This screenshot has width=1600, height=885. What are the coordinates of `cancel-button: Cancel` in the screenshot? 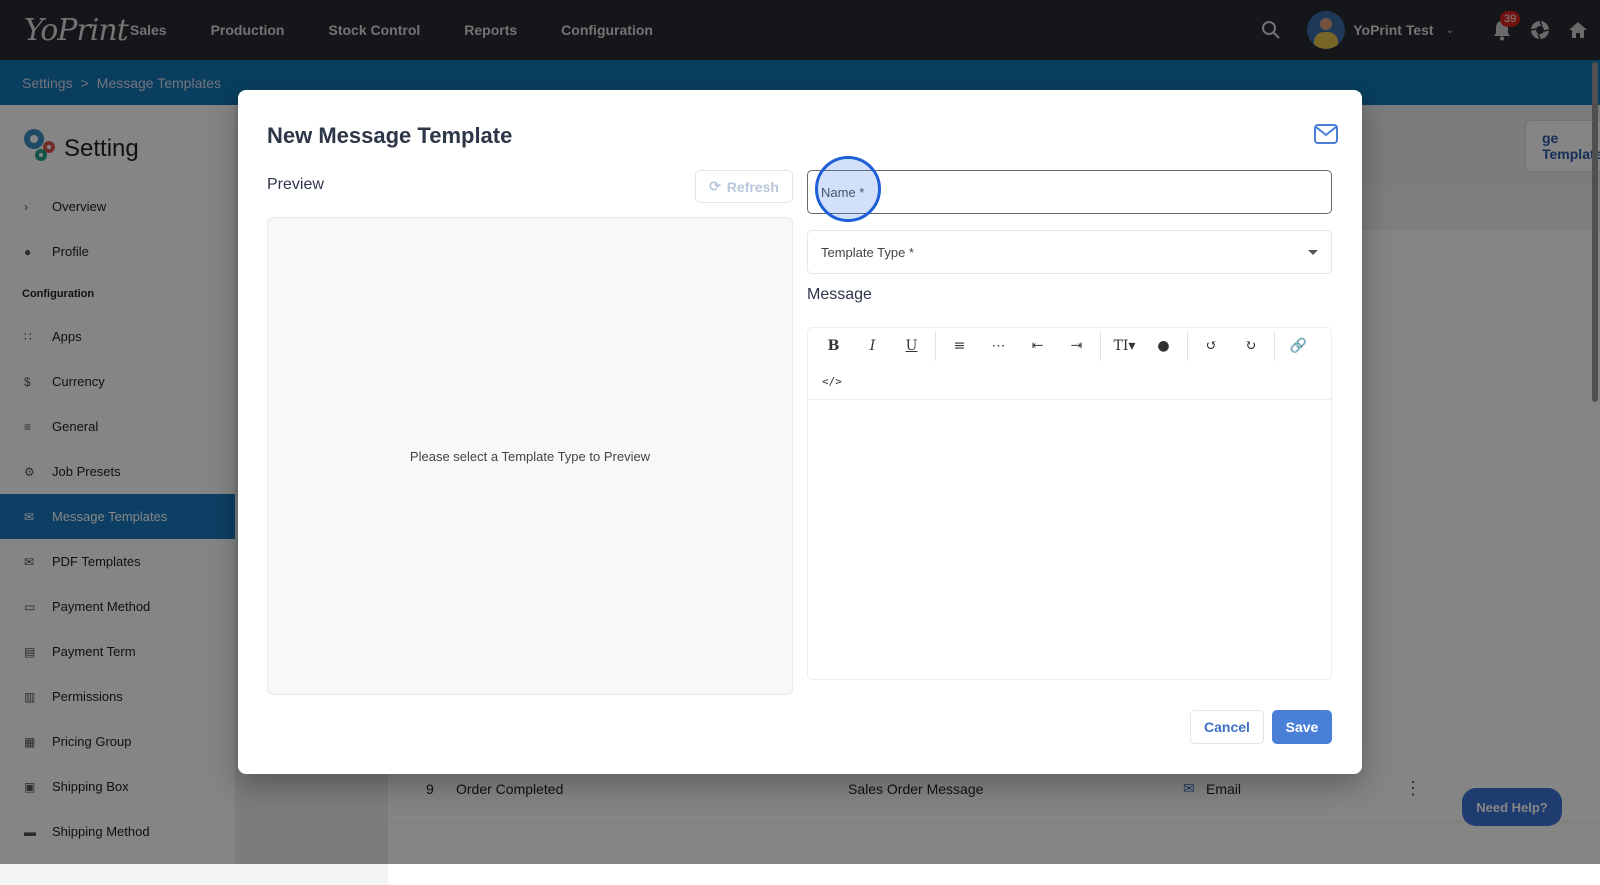 It's located at (1227, 727).